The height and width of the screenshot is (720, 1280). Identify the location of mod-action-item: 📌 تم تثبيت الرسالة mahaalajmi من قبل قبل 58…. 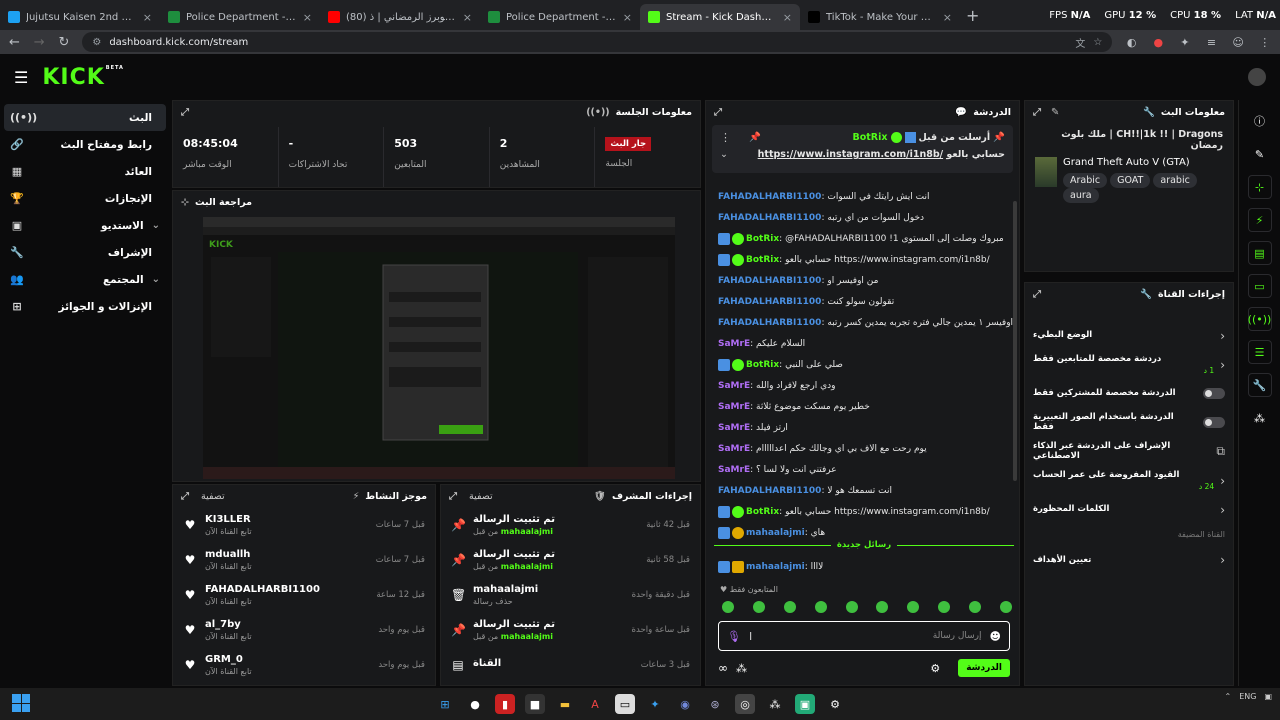
(570, 559).